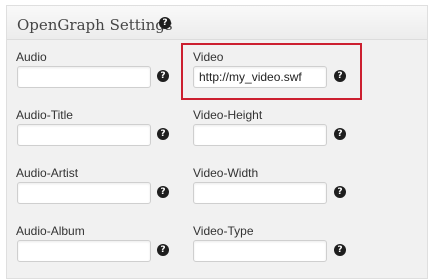 Image resolution: width=428 pixels, height=279 pixels. What do you see at coordinates (217, 23) in the screenshot?
I see `panel-header: OpenGraph Settings ?` at bounding box center [217, 23].